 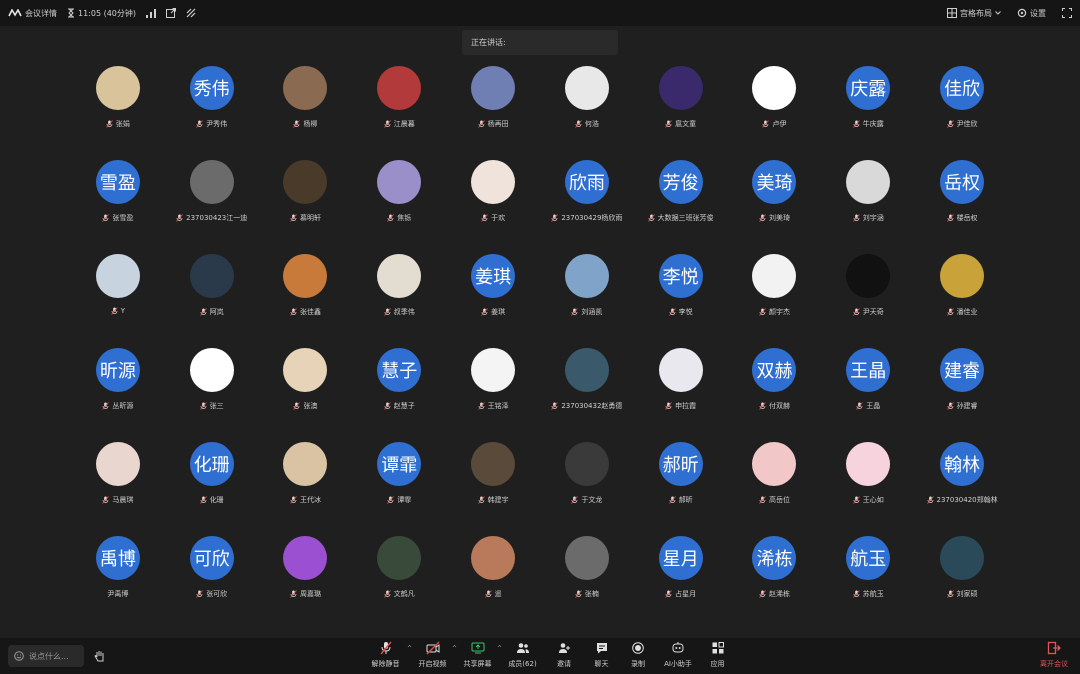 What do you see at coordinates (1054, 655) in the screenshot?
I see `leave-meeting-button: 离开会议` at bounding box center [1054, 655].